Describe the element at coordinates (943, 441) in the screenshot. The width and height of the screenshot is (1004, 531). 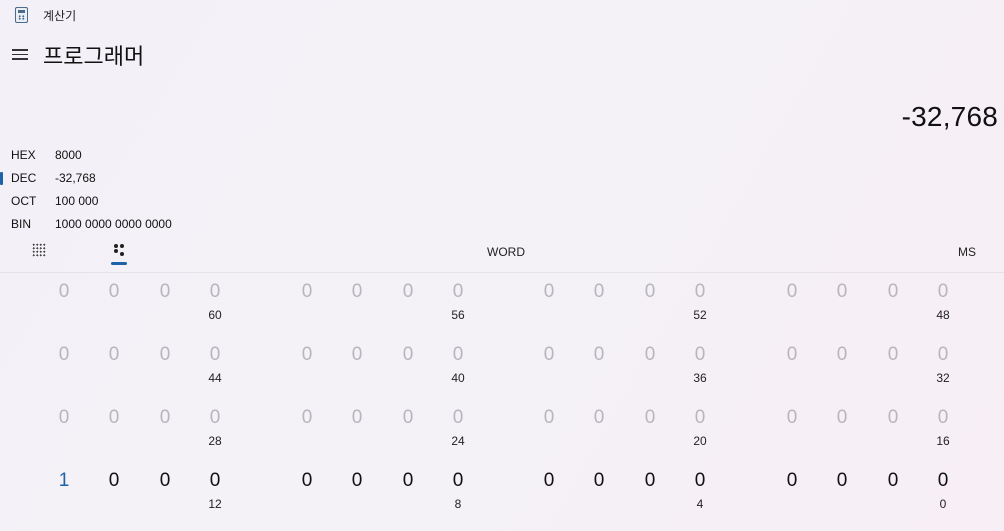
I see `bit-position-label: 16` at that location.